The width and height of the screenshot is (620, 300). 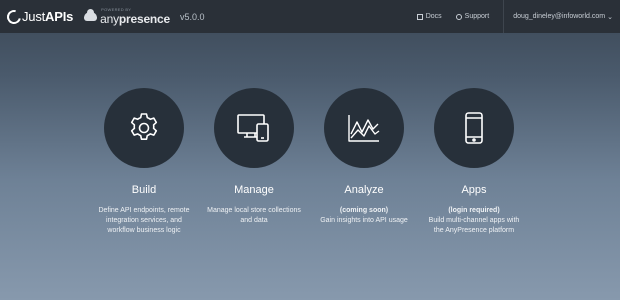 What do you see at coordinates (91, 15) in the screenshot?
I see `cloud-icon` at bounding box center [91, 15].